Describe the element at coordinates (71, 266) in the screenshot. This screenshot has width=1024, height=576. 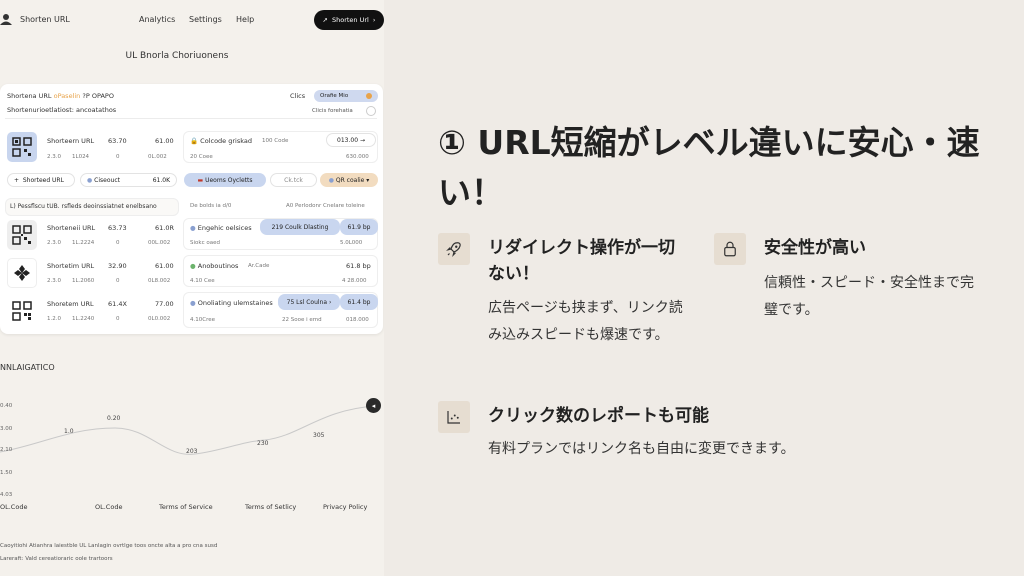
I see `link-name: Shortetim URL` at that location.